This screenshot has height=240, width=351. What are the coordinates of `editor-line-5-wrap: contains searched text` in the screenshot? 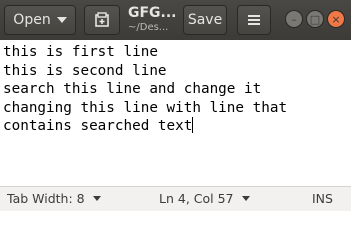 It's located at (177, 126).